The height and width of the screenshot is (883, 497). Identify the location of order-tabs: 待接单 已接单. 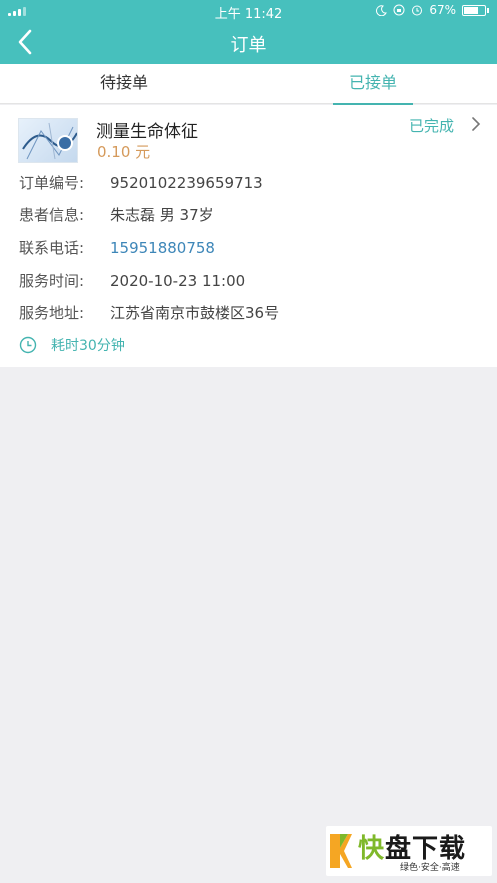
(248, 84).